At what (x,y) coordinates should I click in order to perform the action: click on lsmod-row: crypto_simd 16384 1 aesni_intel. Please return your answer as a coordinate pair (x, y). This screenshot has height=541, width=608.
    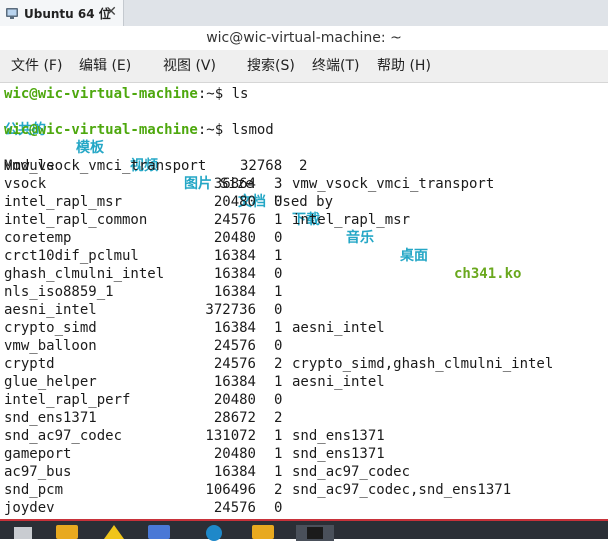
    Looking at the image, I should click on (304, 328).